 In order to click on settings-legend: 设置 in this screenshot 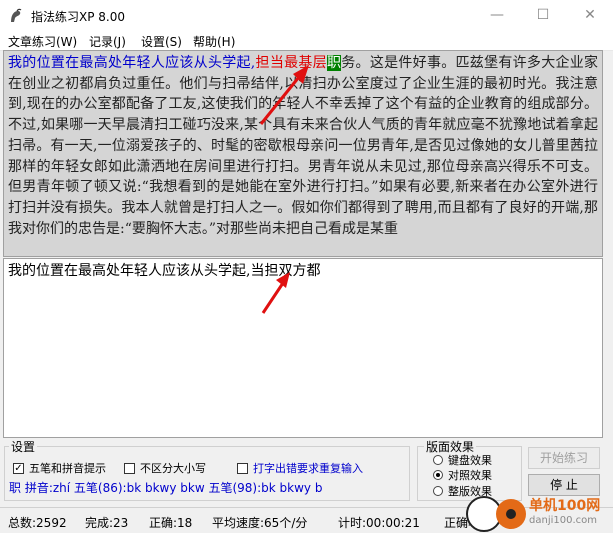, I will do `click(23, 446)`.